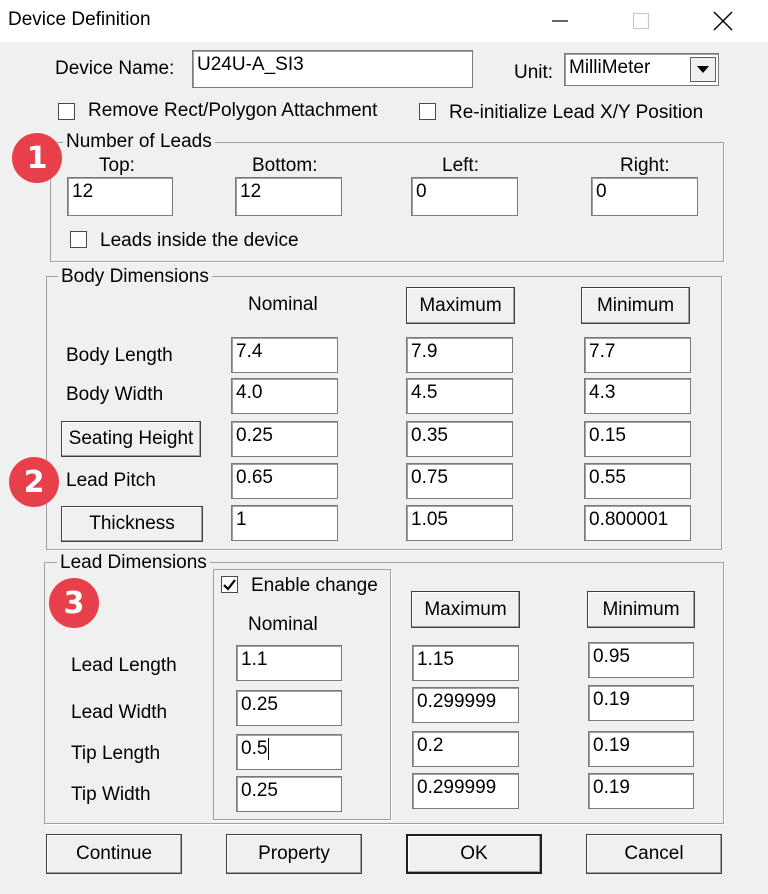 The height and width of the screenshot is (894, 768). Describe the element at coordinates (474, 854) in the screenshot. I see `ok-button: OK` at that location.